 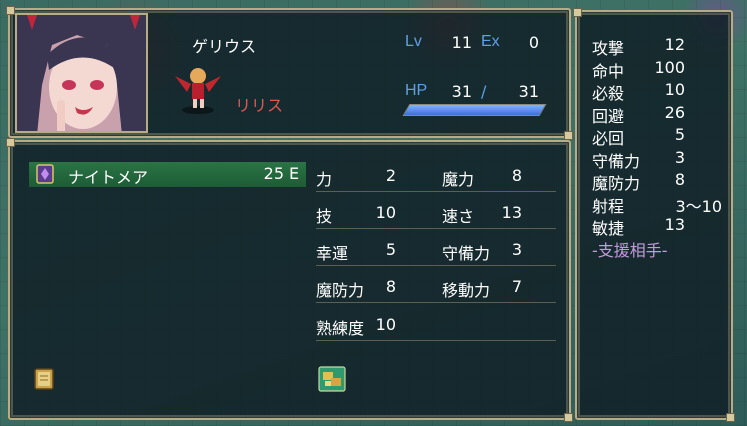 What do you see at coordinates (608, 228) in the screenshot?
I see `battle-stat-label: 敏捷` at bounding box center [608, 228].